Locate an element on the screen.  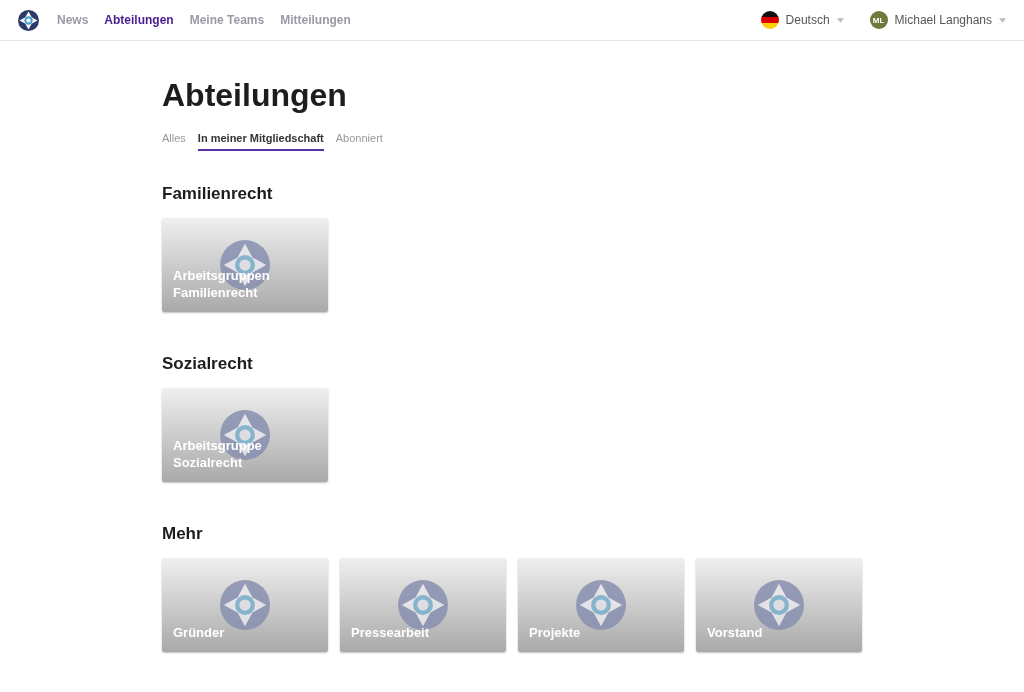
department-card: Gründer is located at coordinates (245, 605).